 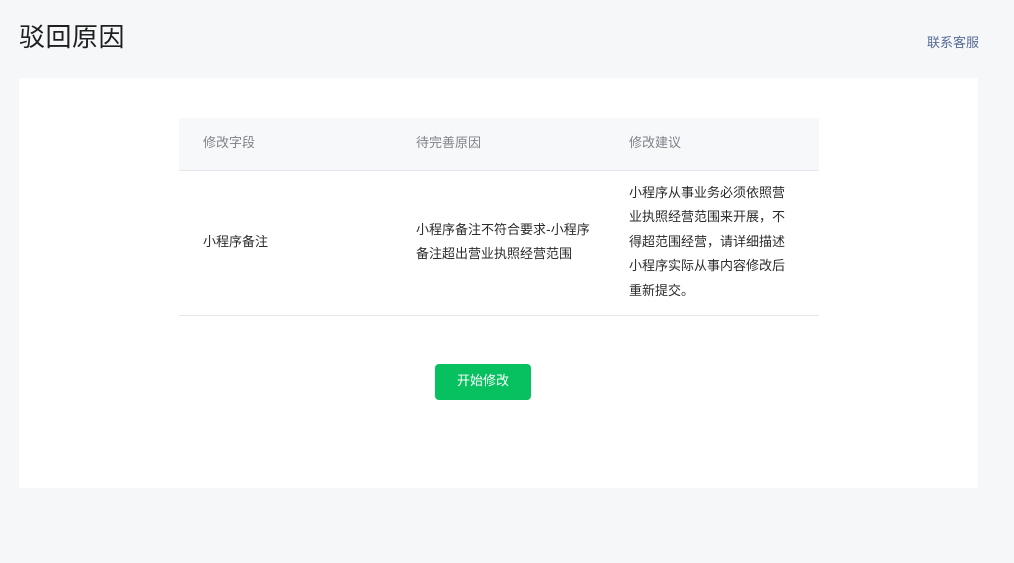 What do you see at coordinates (499, 144) in the screenshot?
I see `table-header: 修改字段 待完善原因 修改建议` at bounding box center [499, 144].